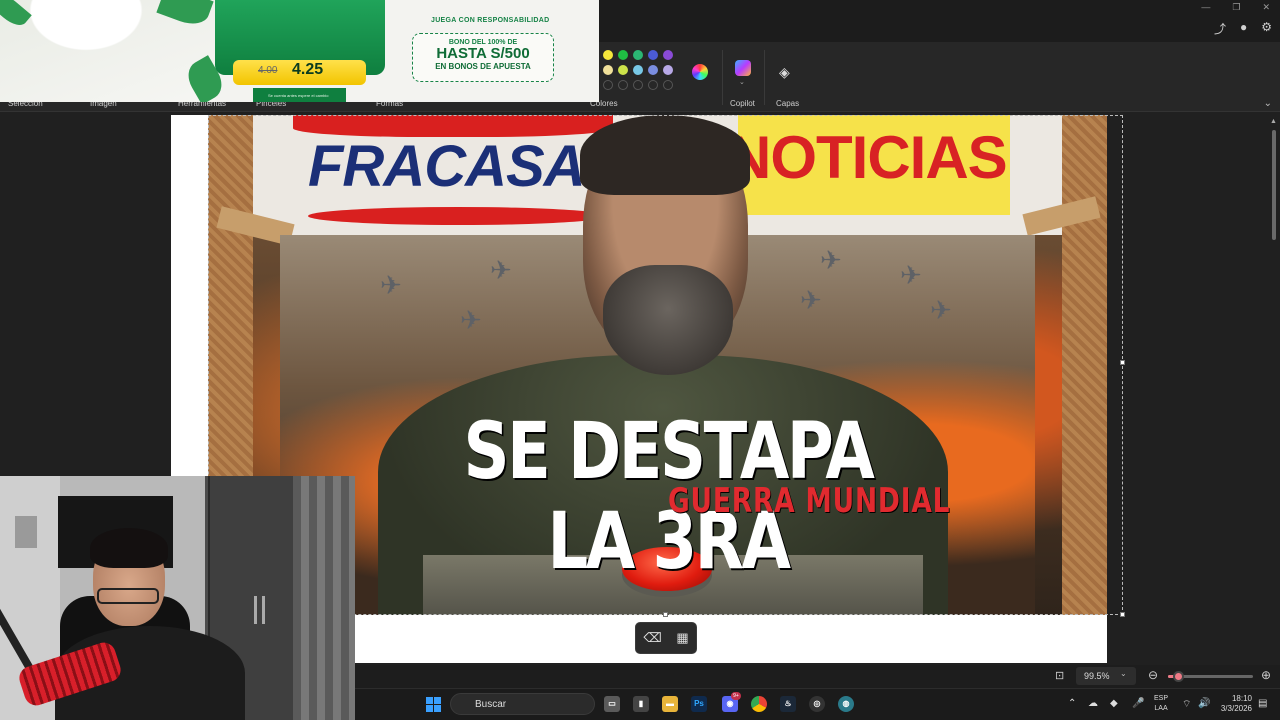 This screenshot has height=720, width=1280. I want to click on streamer-glasses, so click(128, 596).